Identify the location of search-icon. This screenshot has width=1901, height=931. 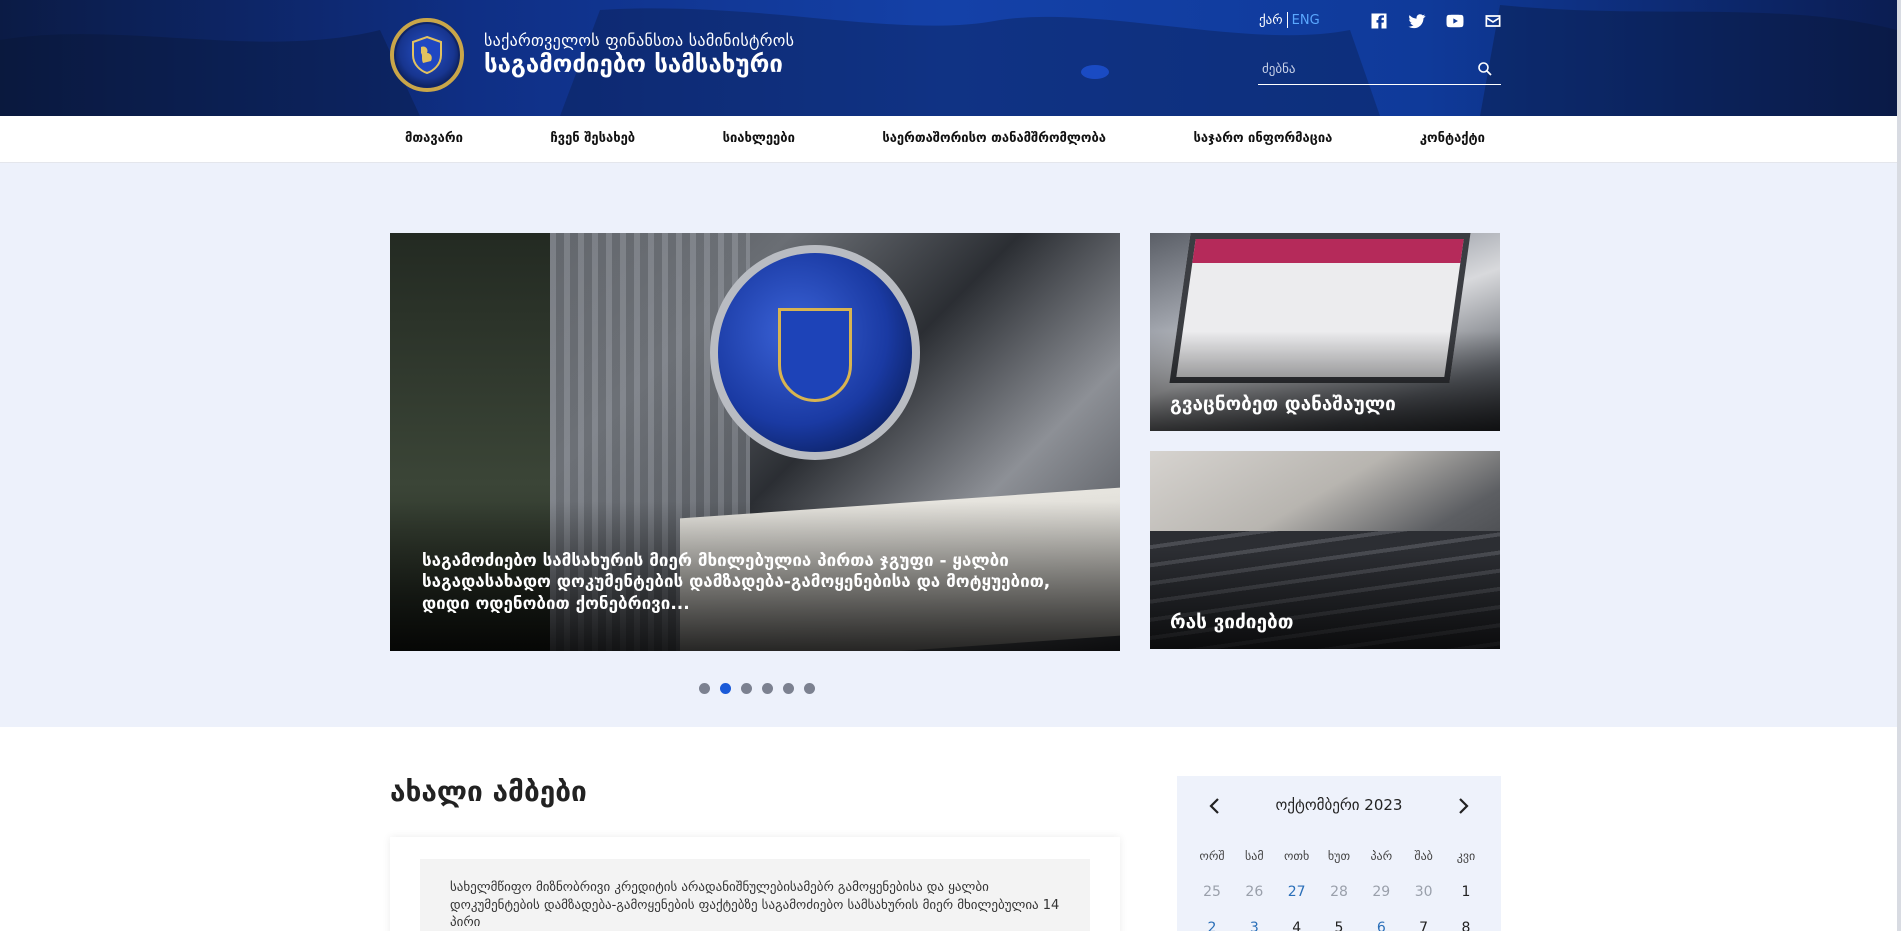
(1485, 69).